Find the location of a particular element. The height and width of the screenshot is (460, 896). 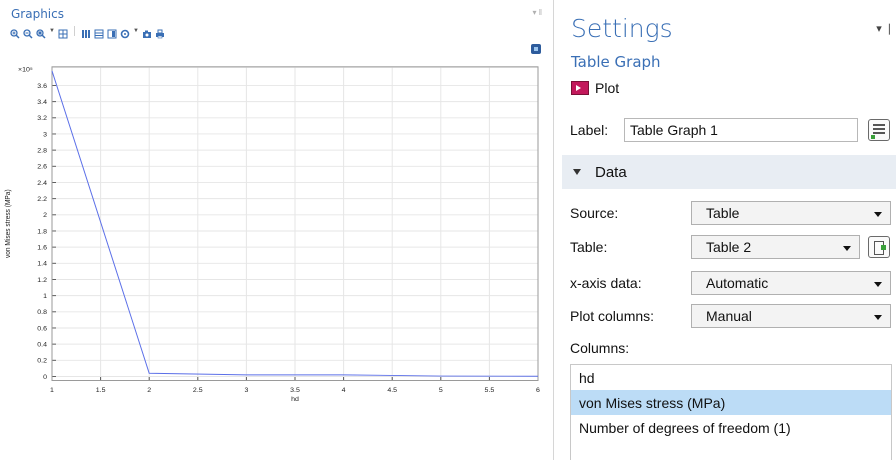

xaxis-row: x-axis data: Automatic is located at coordinates (731, 283).